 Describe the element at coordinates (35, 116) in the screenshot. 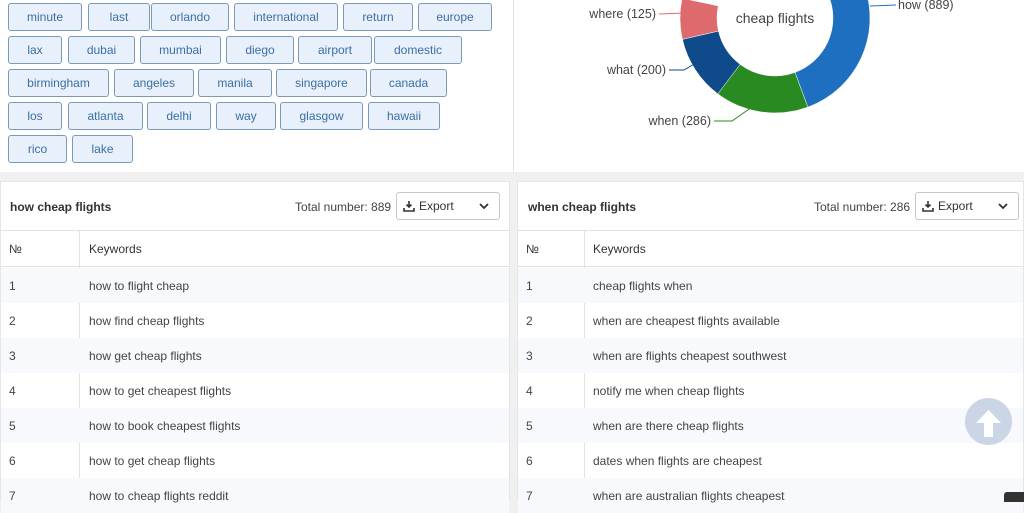

I see `keyword-tag: los` at that location.